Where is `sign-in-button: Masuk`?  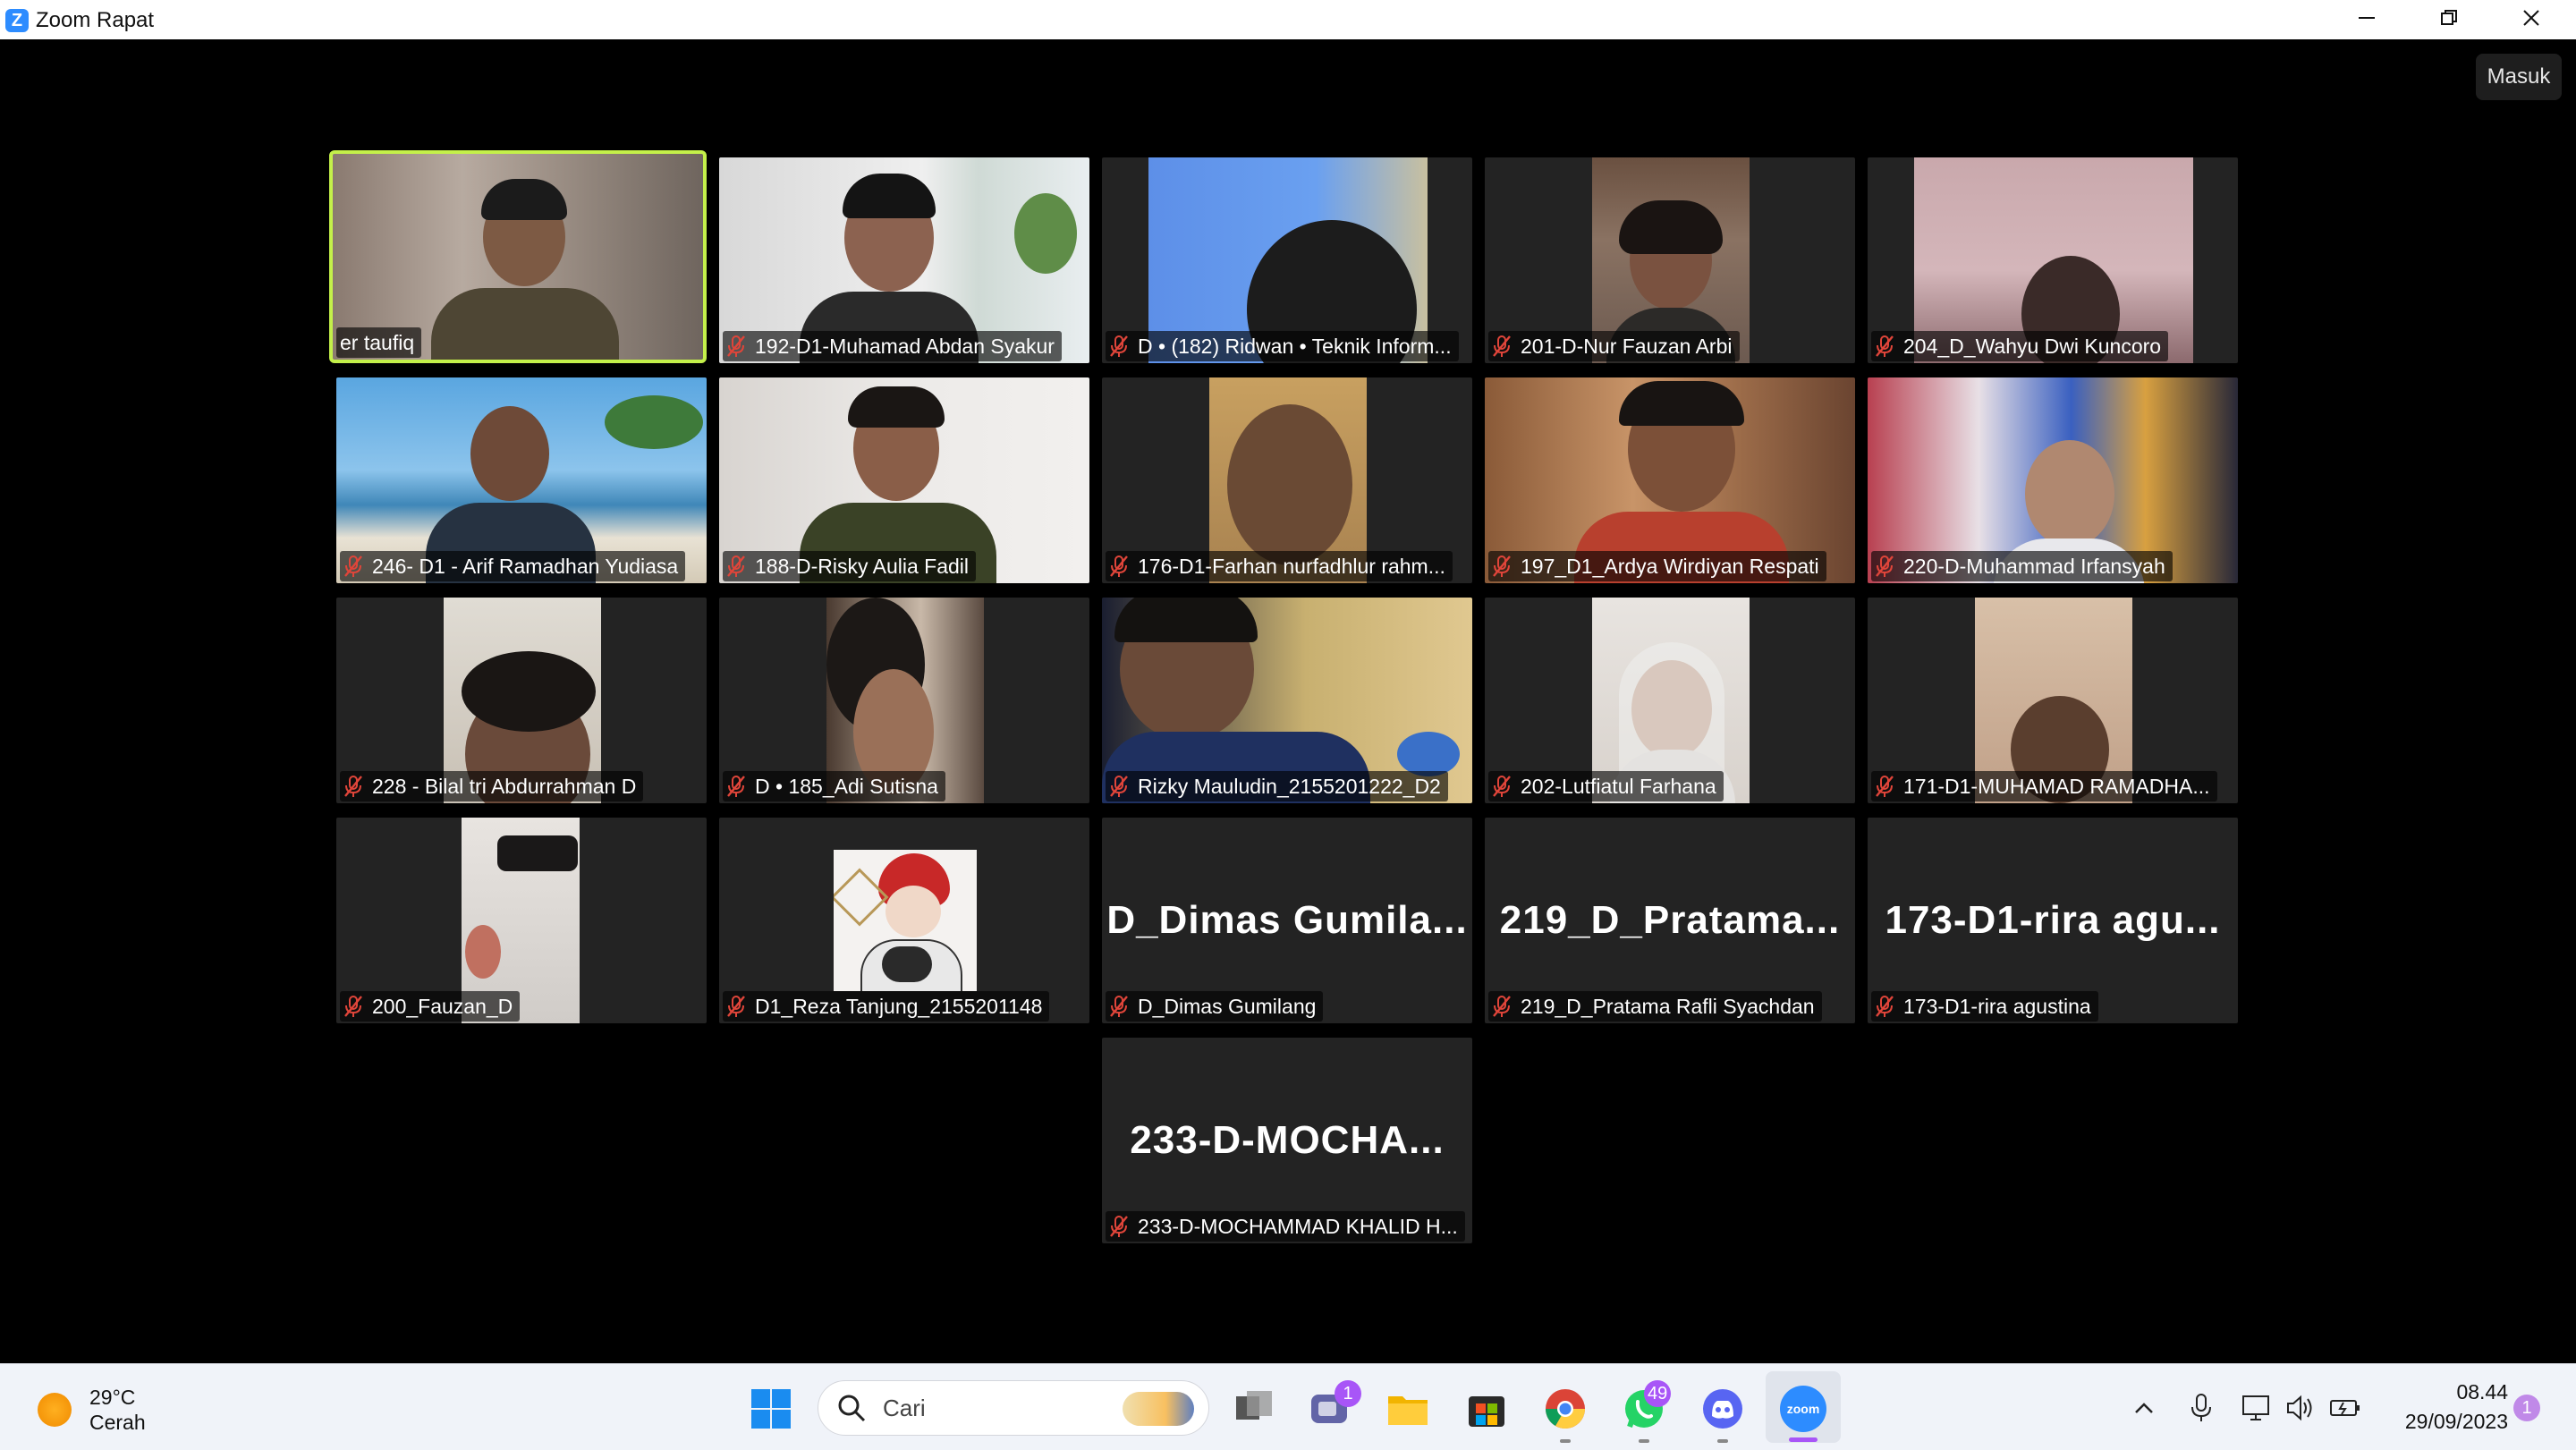
sign-in-button: Masuk is located at coordinates (2519, 77).